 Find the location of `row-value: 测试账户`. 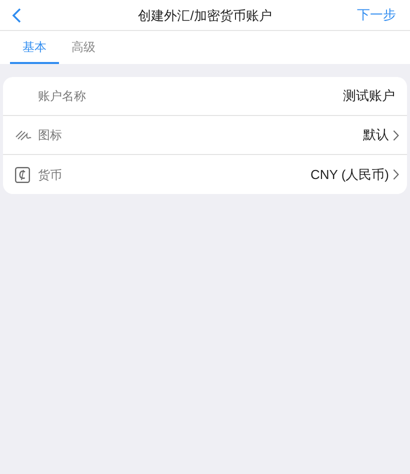

row-value: 测试账户 is located at coordinates (369, 96).